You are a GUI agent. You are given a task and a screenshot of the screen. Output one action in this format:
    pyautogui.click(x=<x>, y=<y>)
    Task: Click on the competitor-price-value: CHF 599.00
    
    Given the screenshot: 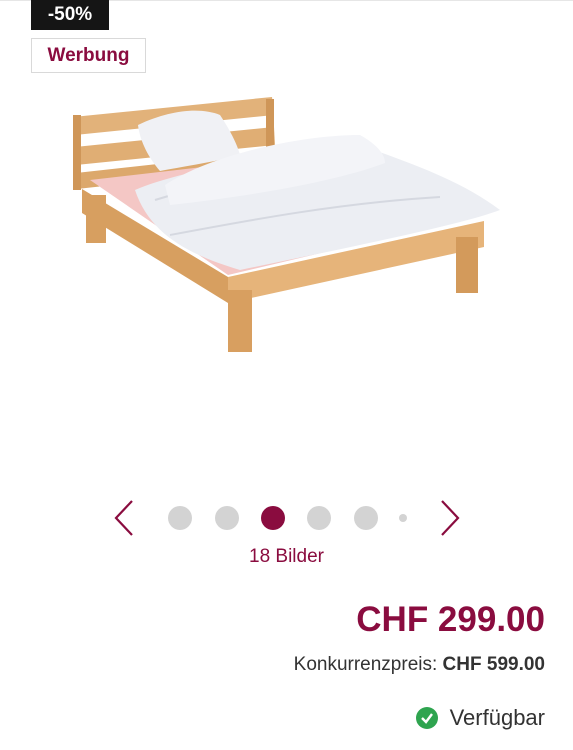 What is the action you would take?
    pyautogui.click(x=493, y=664)
    